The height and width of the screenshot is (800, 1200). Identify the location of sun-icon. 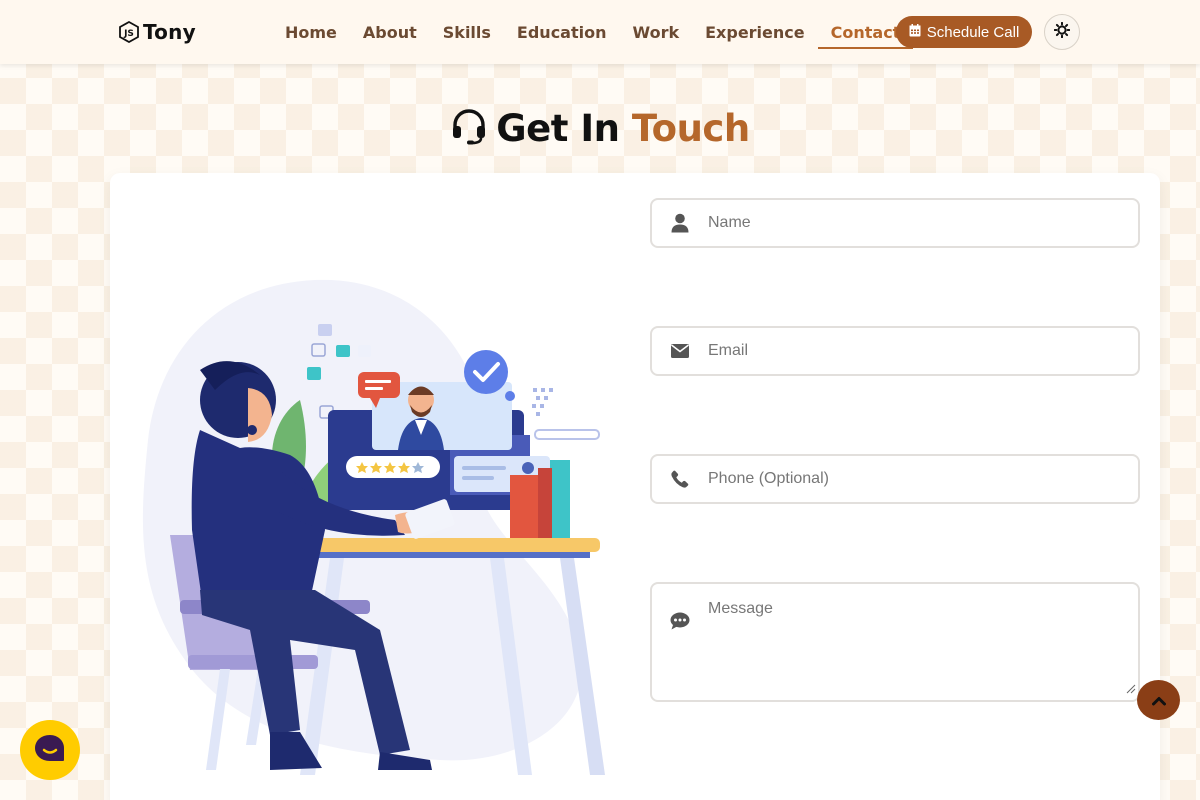
(1062, 31).